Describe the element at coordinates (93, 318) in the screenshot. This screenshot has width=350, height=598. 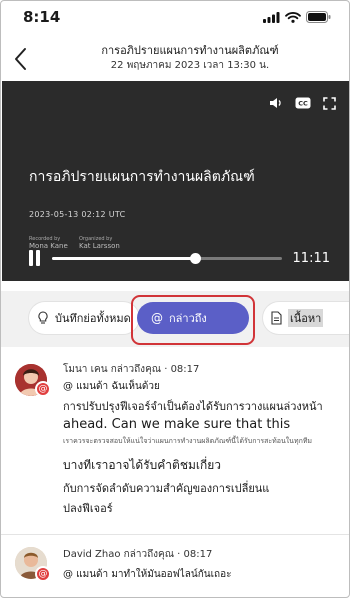
I see `tab-all-notes-label: บันทึกย่อทั้งหมด` at that location.